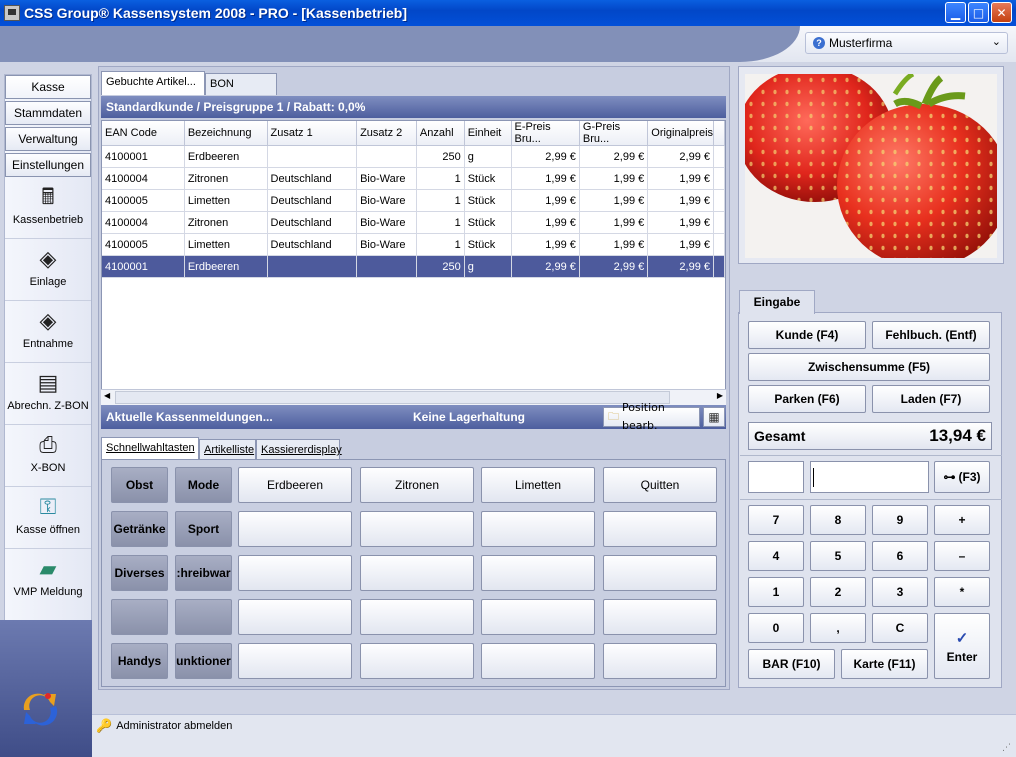 The image size is (1016, 757). Describe the element at coordinates (838, 520) in the screenshot. I see `keypad-key: 8` at that location.